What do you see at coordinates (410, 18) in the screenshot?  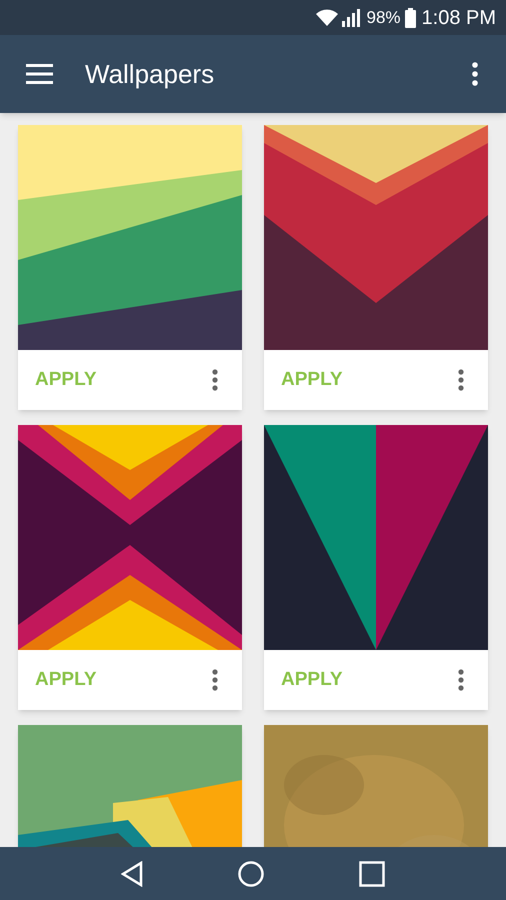 I see `battery-icon` at bounding box center [410, 18].